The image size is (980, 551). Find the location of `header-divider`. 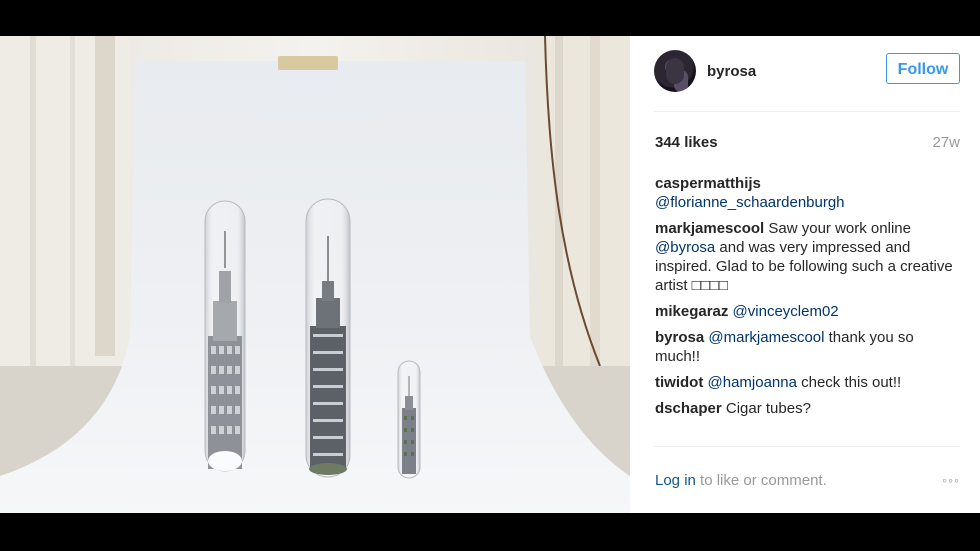

header-divider is located at coordinates (807, 111).